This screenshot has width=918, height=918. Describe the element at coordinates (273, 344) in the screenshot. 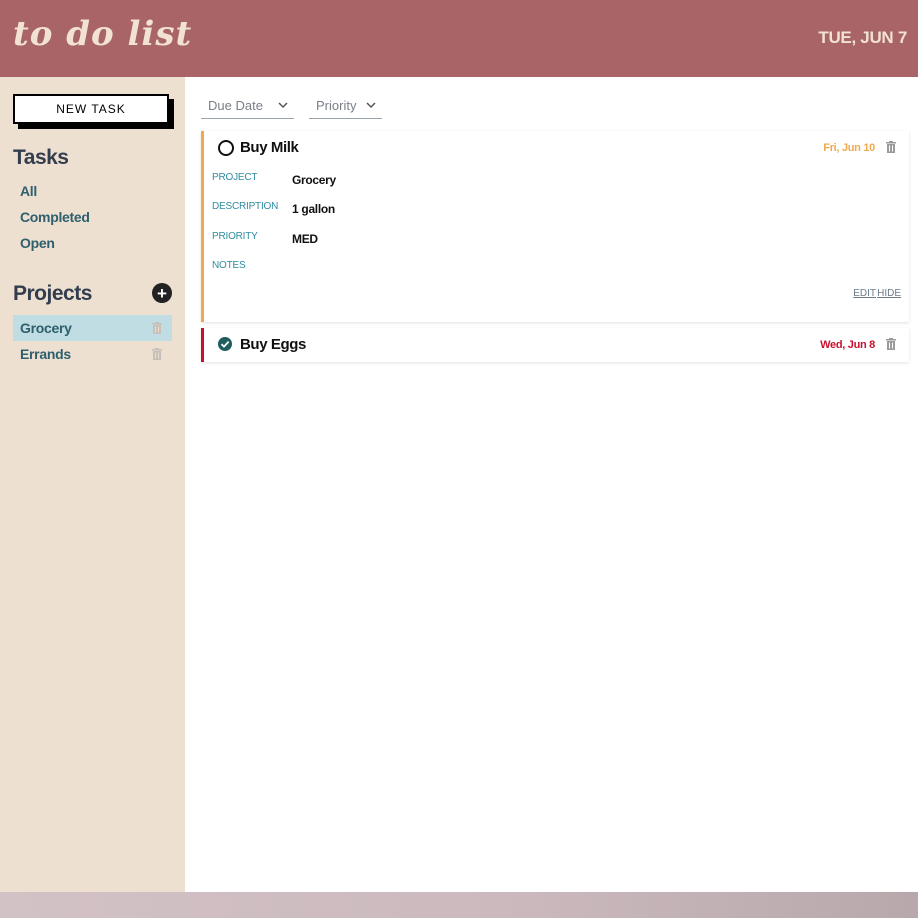

I see `task-title: Buy Eggs` at that location.